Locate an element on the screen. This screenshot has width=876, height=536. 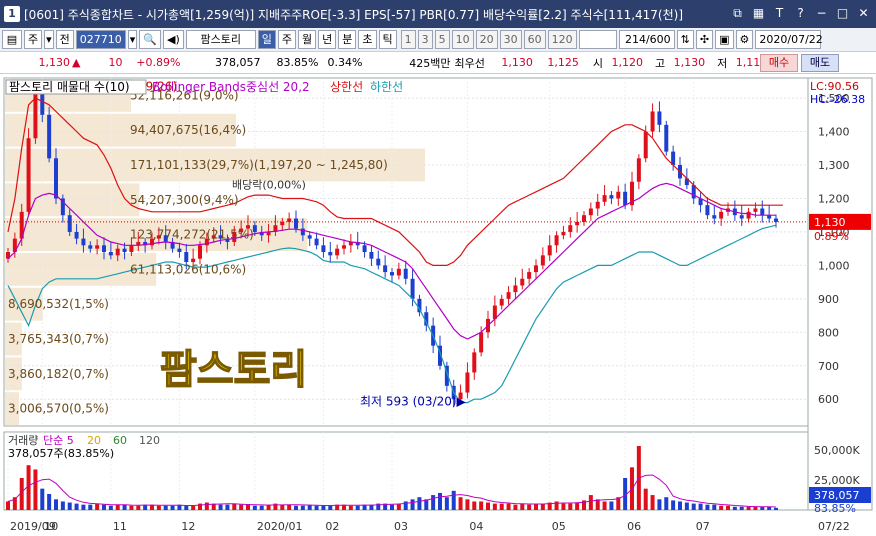
interval-input is located at coordinates (597, 39).